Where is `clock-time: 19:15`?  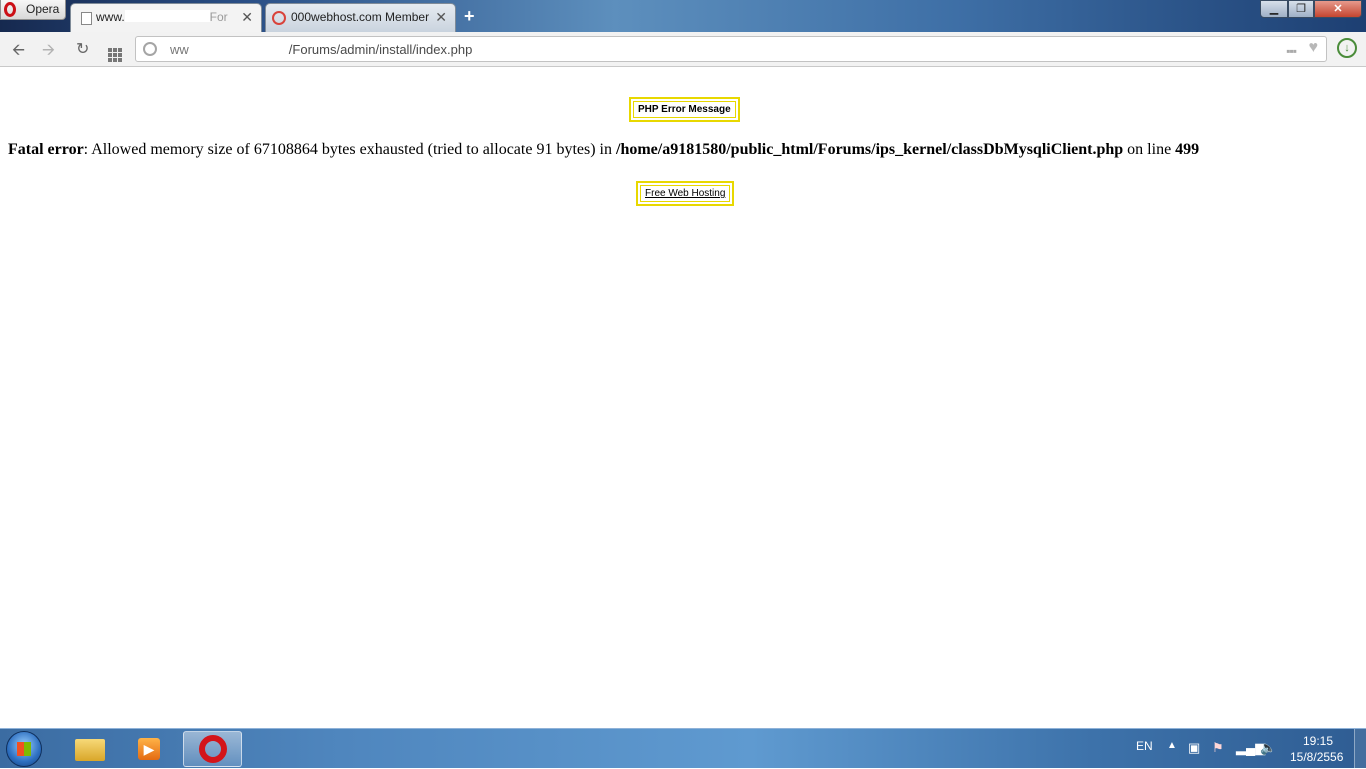 clock-time: 19:15 is located at coordinates (1318, 741).